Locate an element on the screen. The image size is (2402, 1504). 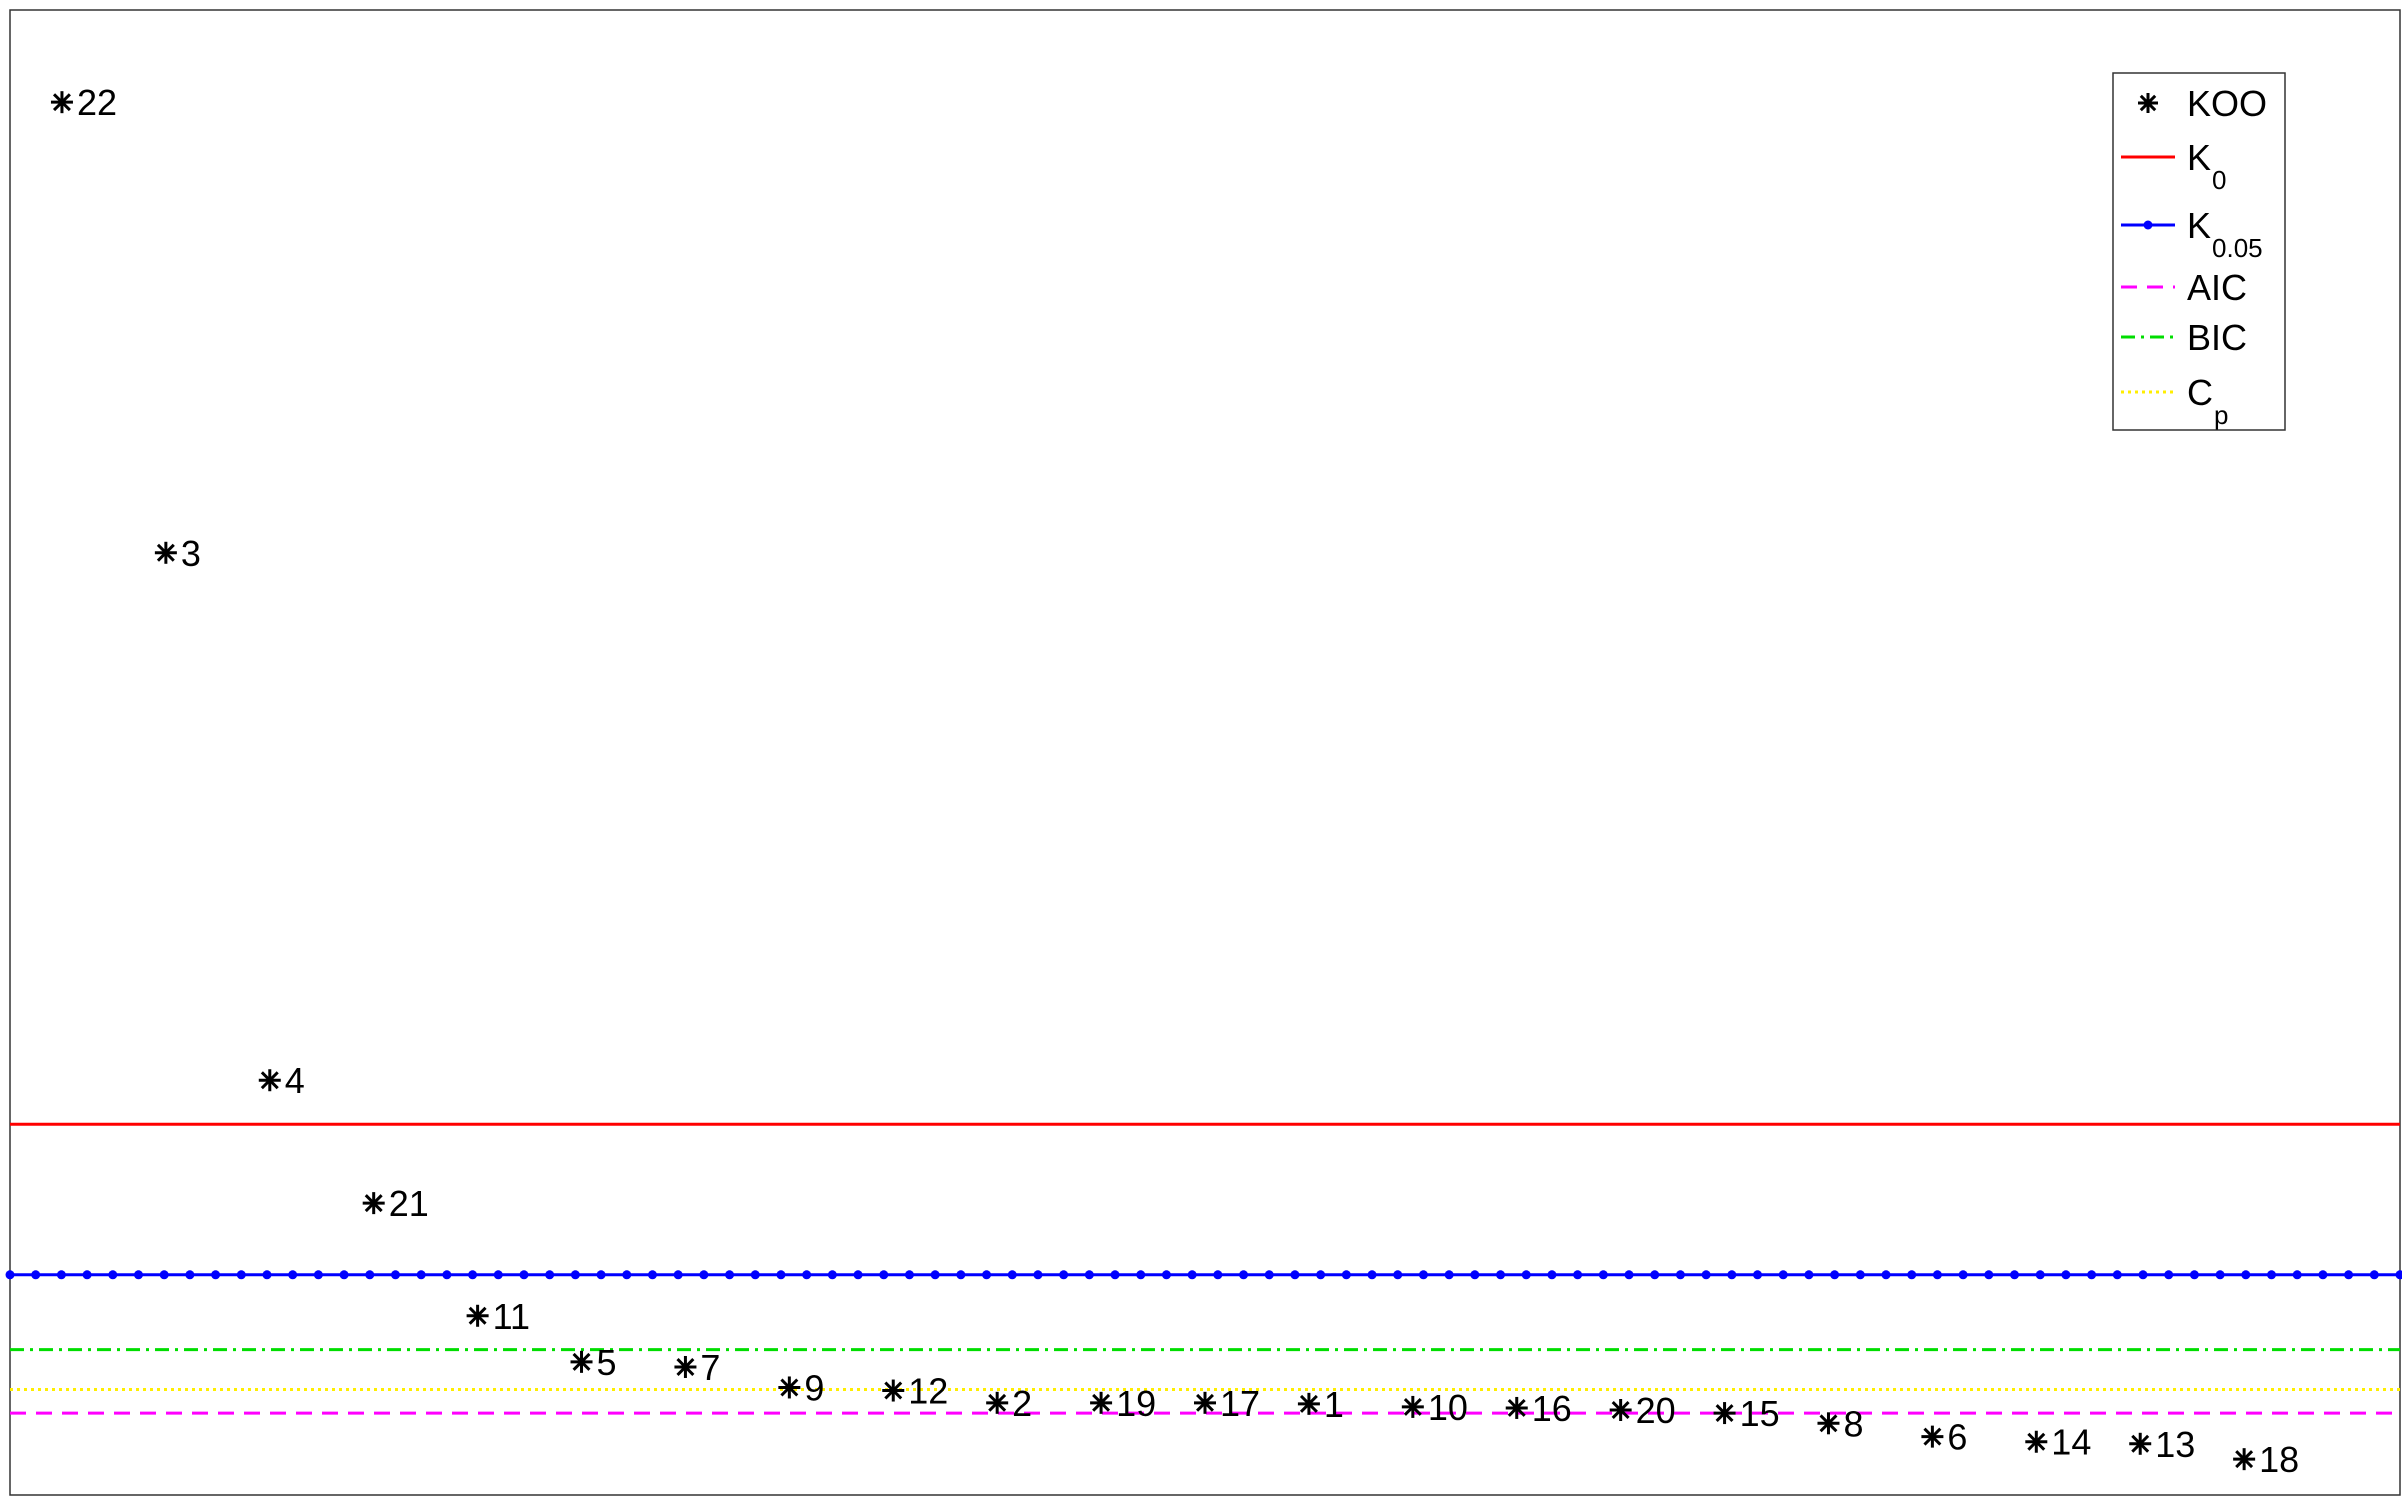
legend-label: K is located at coordinates (2199, 225).